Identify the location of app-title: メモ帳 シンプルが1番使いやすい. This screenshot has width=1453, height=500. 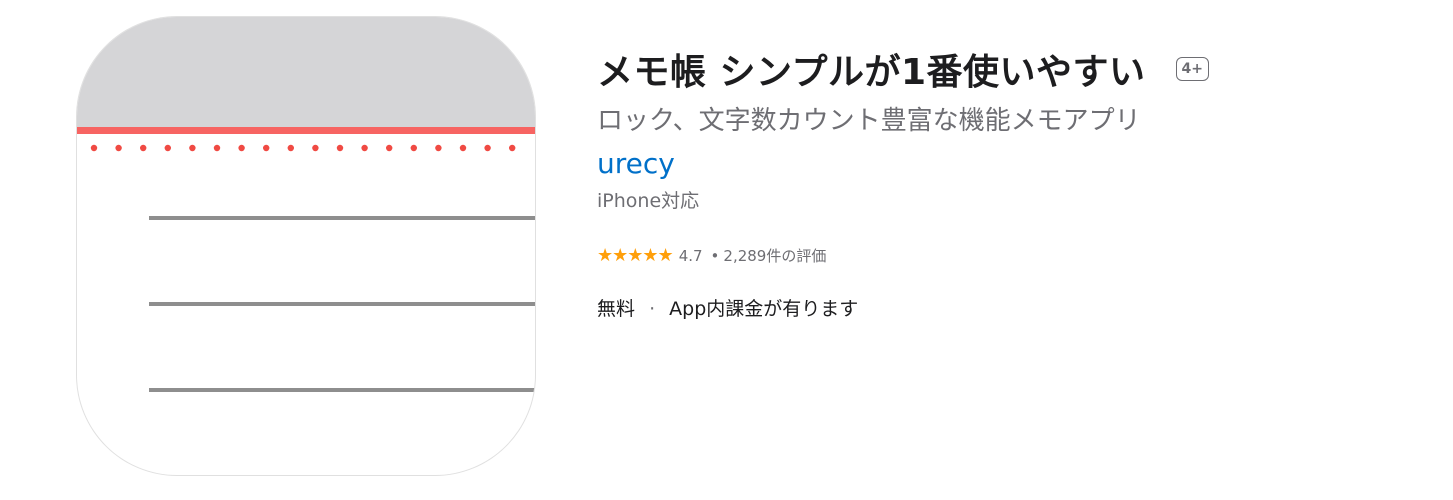
(871, 72).